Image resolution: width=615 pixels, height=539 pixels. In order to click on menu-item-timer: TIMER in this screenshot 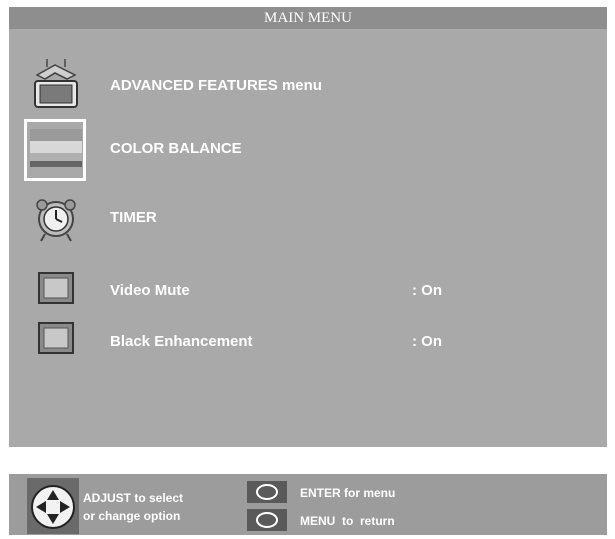, I will do `click(308, 218)`.